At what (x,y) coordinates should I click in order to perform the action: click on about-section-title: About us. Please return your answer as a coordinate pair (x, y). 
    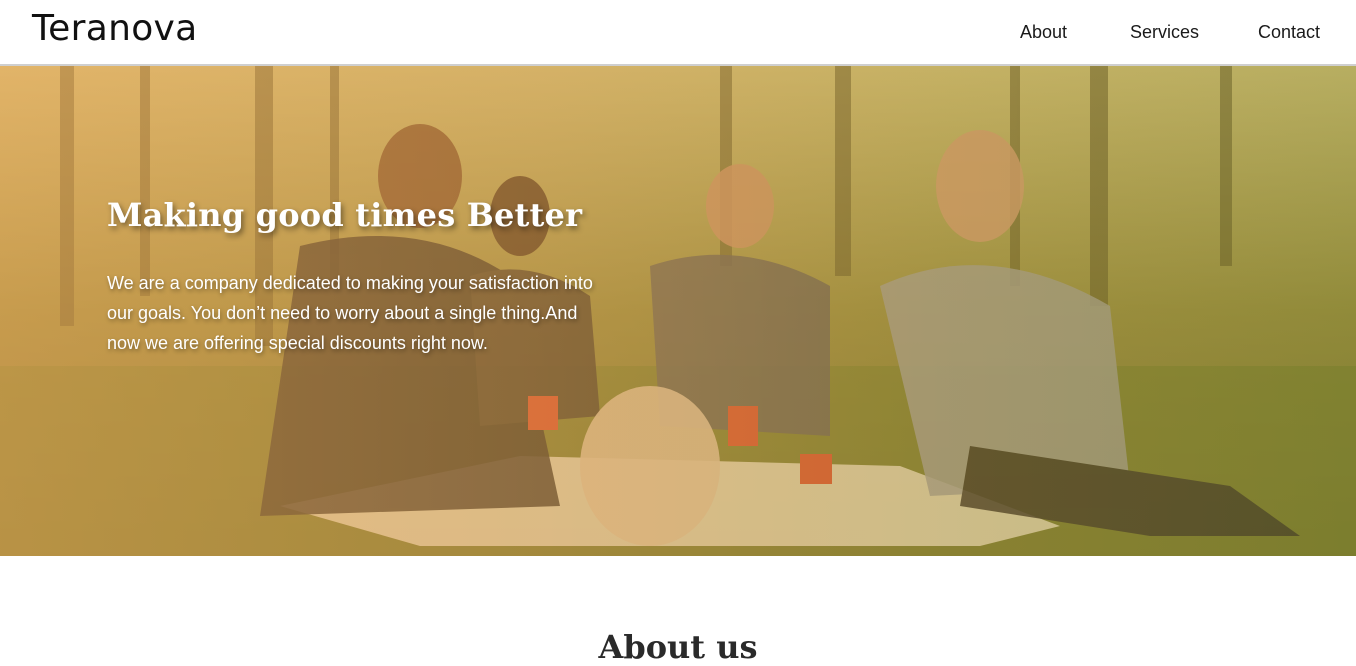
    Looking at the image, I should click on (678, 647).